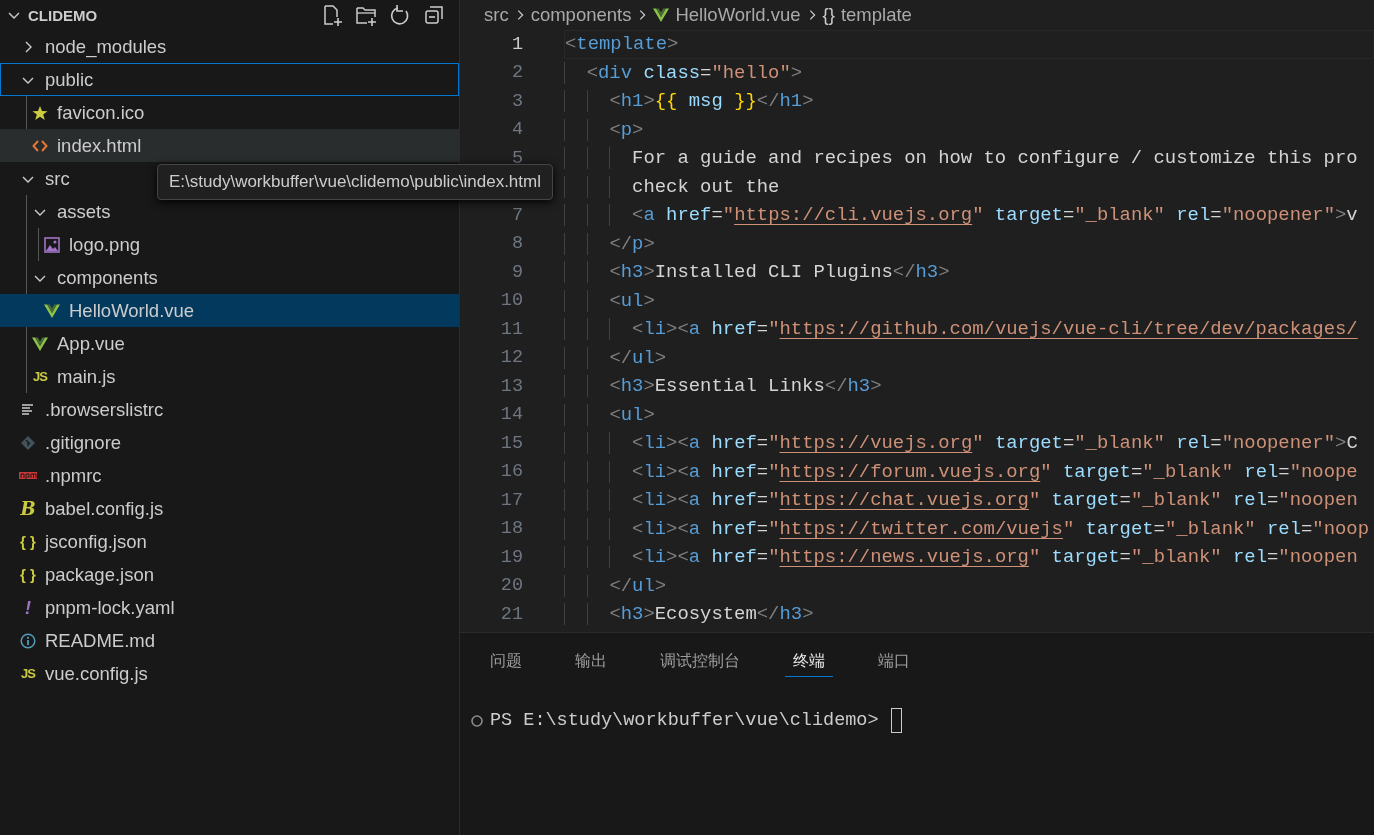 The width and height of the screenshot is (1374, 835). Describe the element at coordinates (506, 661) in the screenshot. I see `panel-tab: 问题` at that location.